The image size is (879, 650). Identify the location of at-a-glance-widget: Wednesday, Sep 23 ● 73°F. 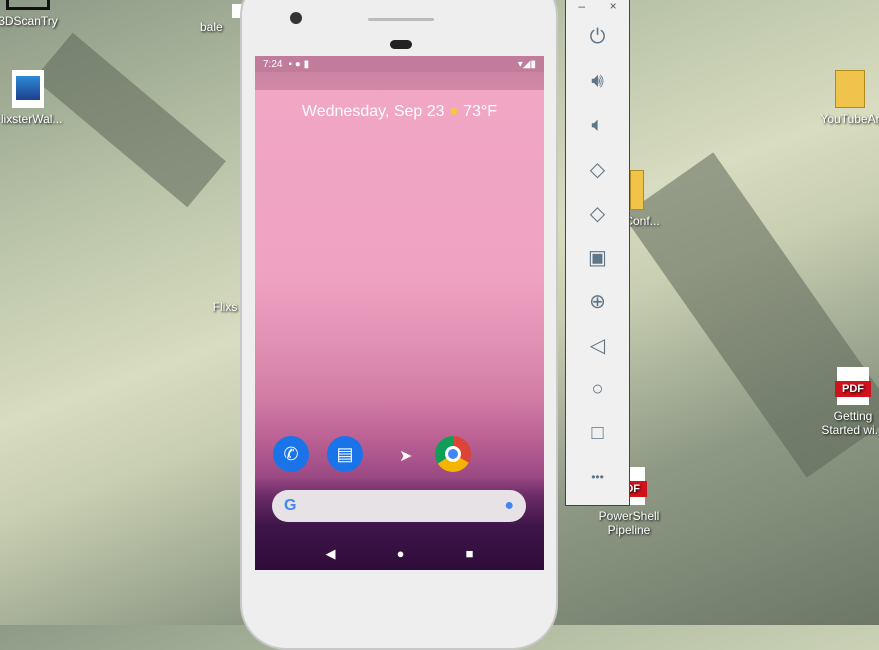
(399, 112).